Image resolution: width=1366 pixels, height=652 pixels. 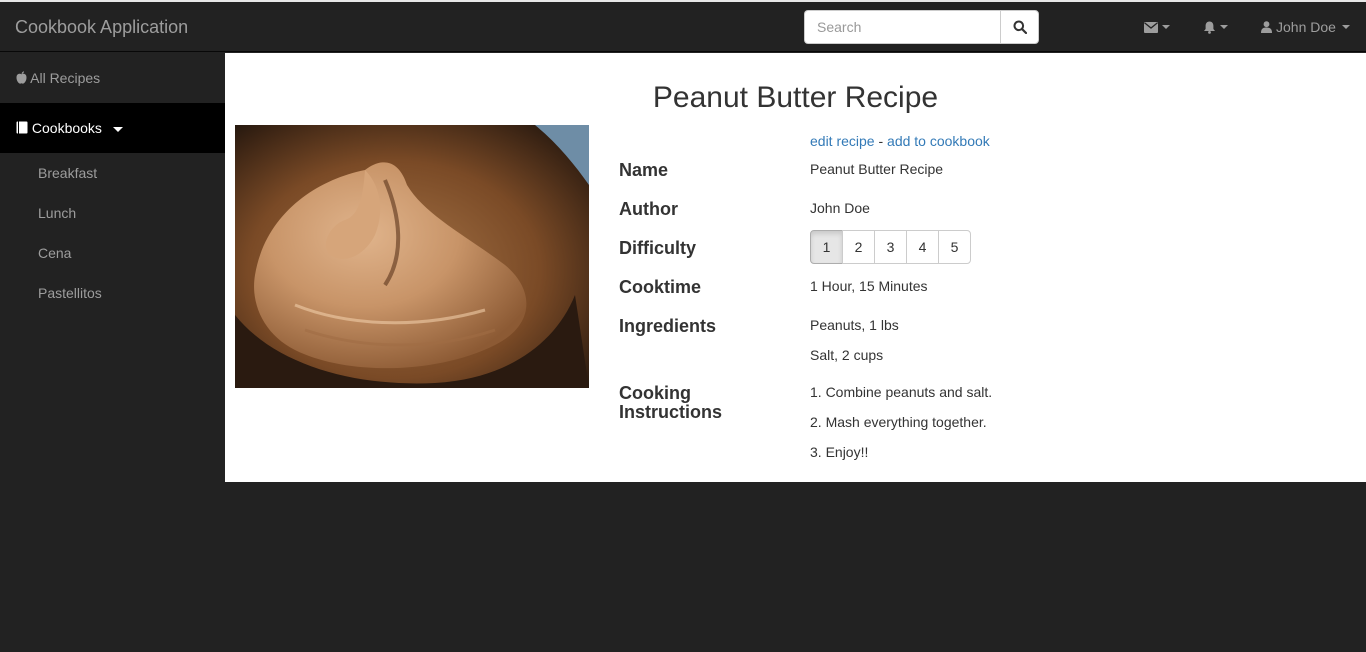 I want to click on page-title: Peanut Butter Recipe, so click(x=795, y=97).